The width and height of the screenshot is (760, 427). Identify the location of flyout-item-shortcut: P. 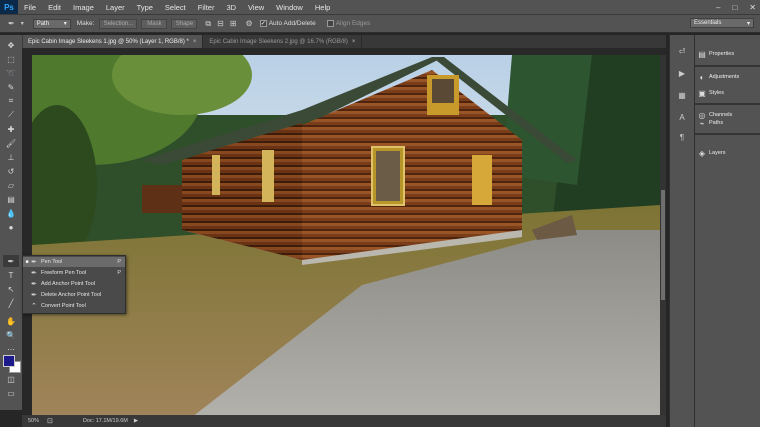
(119, 273).